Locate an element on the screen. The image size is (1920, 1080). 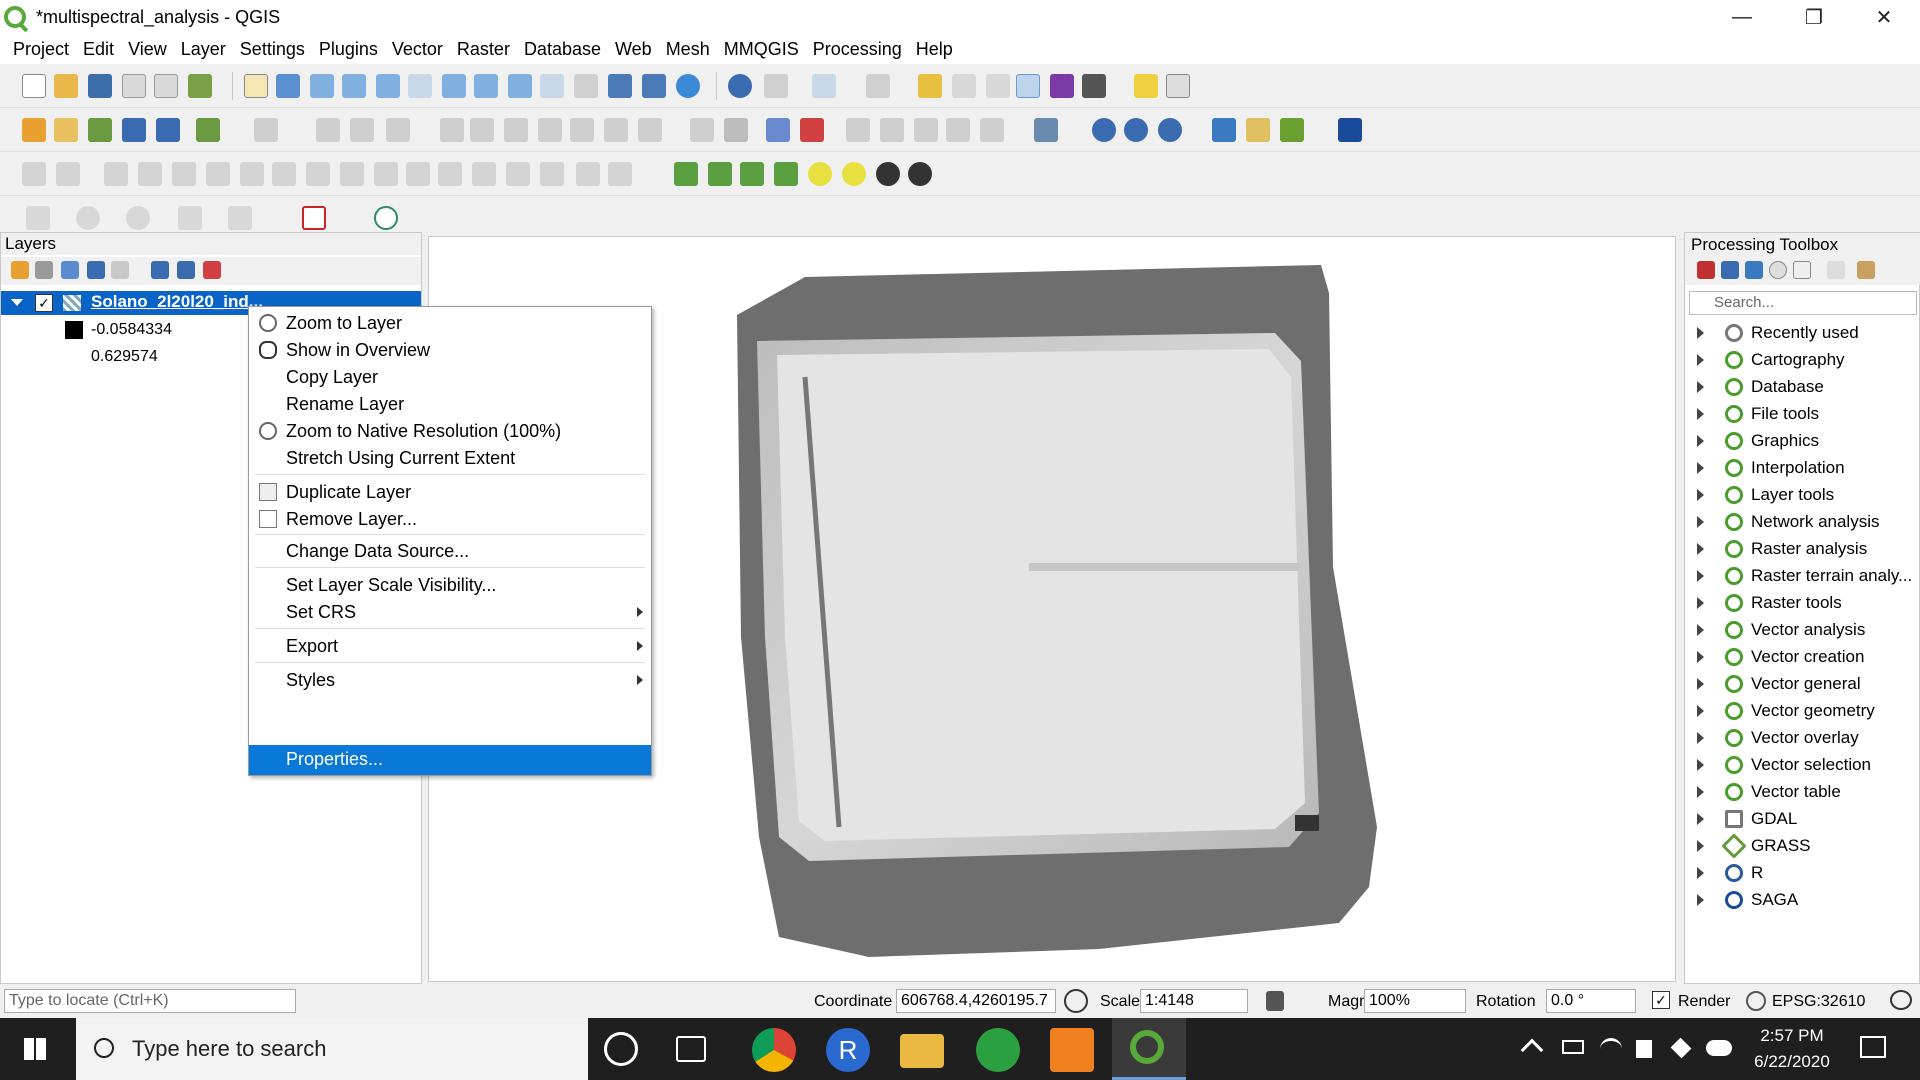
add-virtual-layer-icon is located at coordinates (208, 130).